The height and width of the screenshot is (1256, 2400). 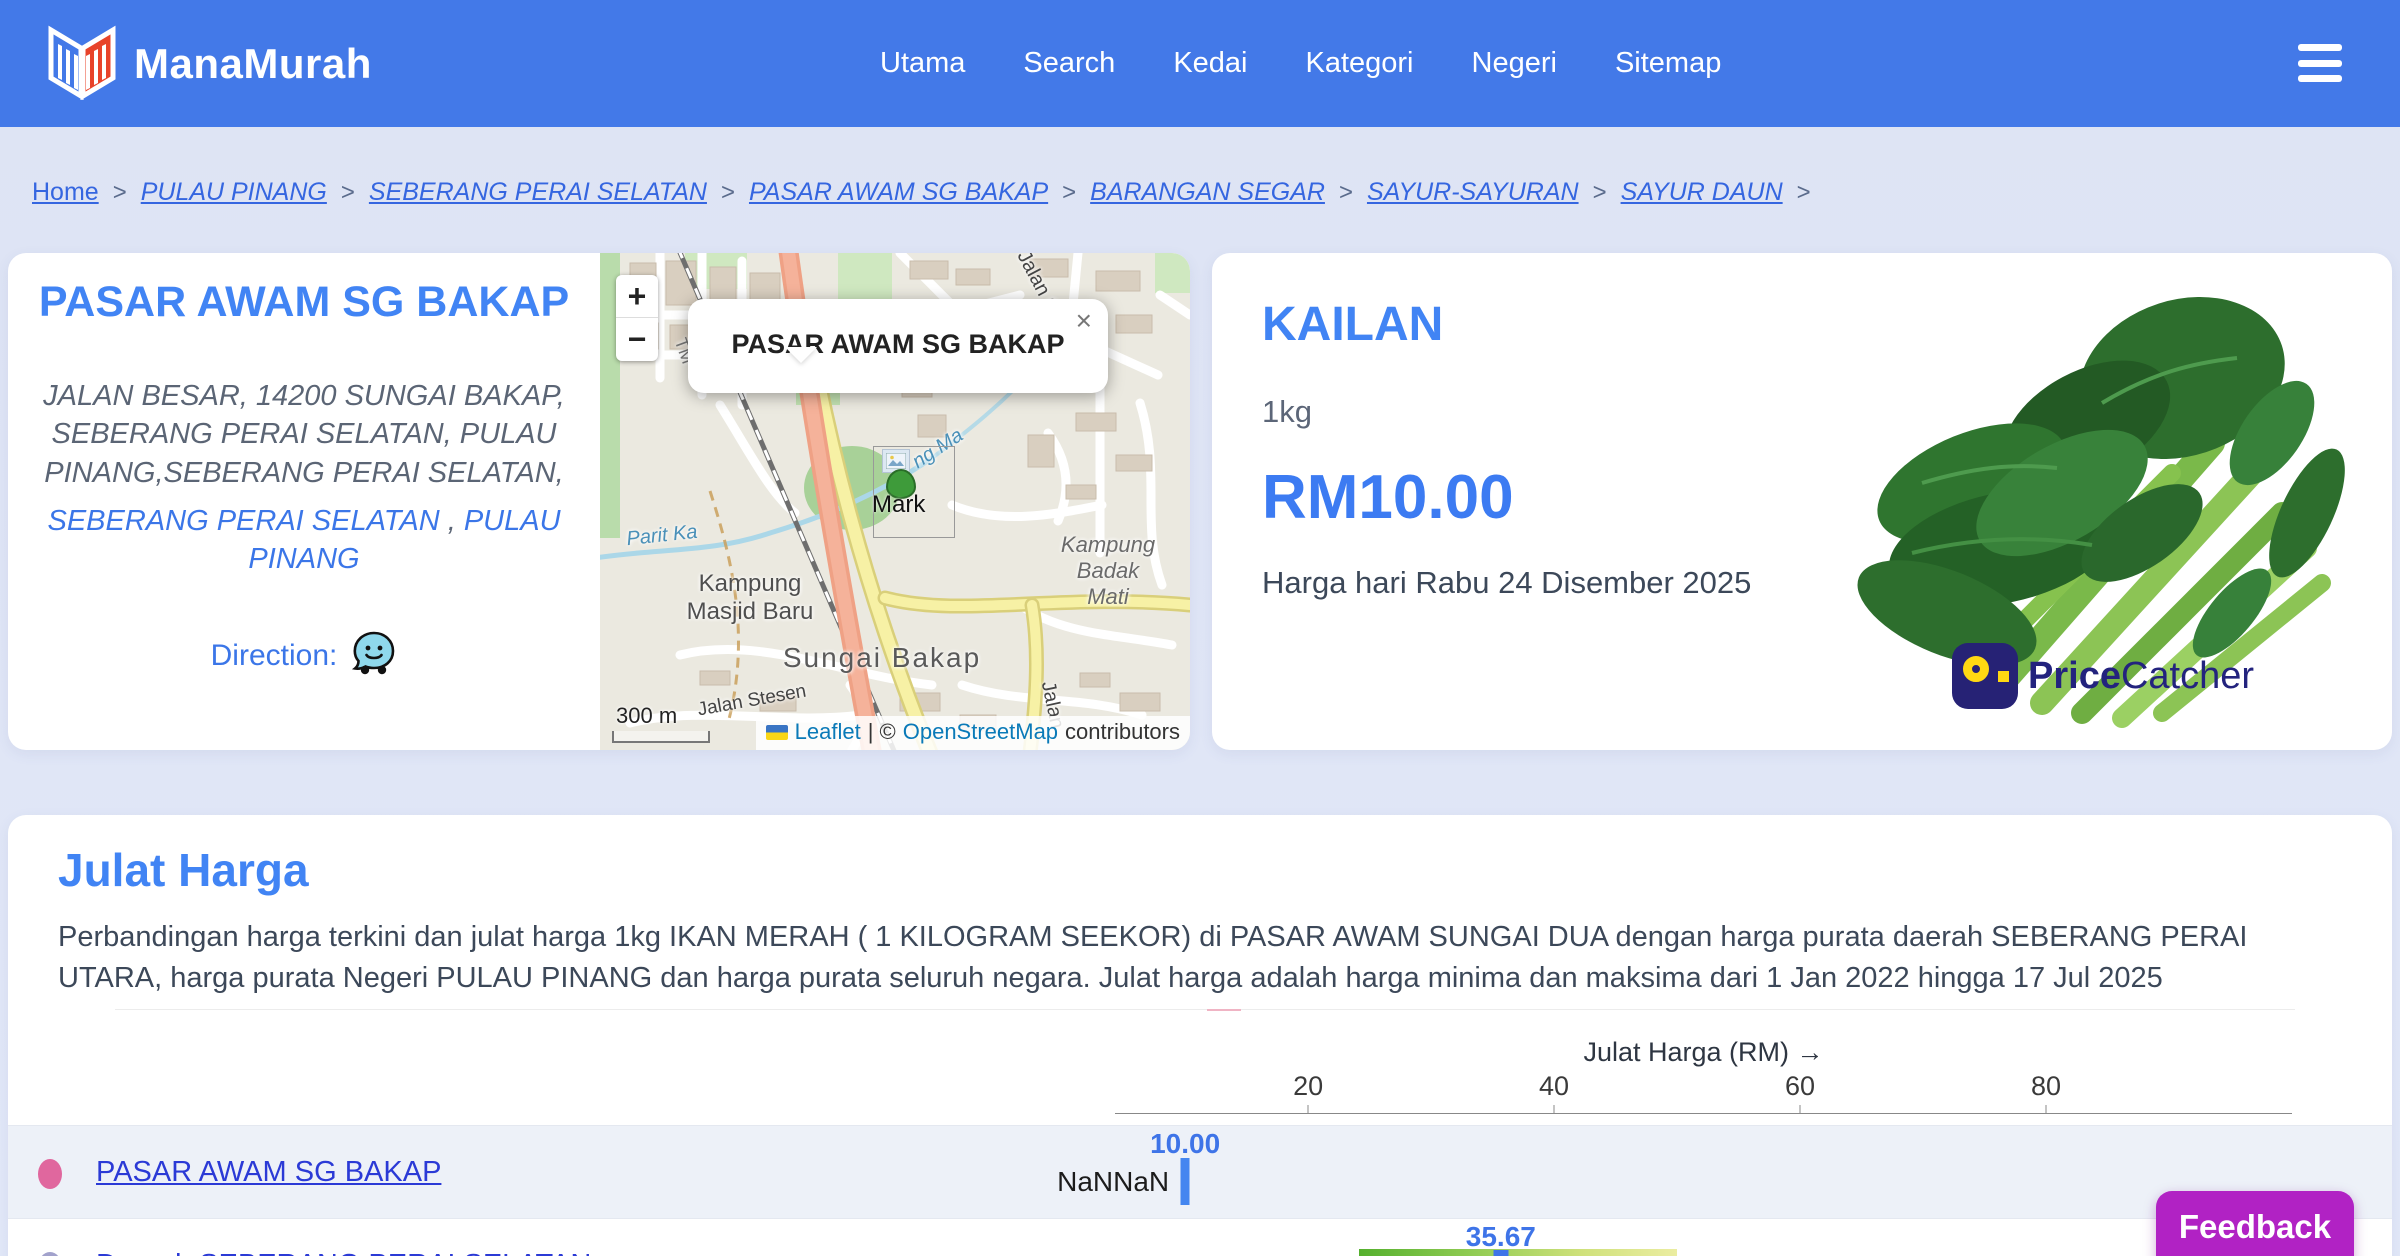 What do you see at coordinates (1113, 1181) in the screenshot?
I see `row-range-label: NaNNaN` at bounding box center [1113, 1181].